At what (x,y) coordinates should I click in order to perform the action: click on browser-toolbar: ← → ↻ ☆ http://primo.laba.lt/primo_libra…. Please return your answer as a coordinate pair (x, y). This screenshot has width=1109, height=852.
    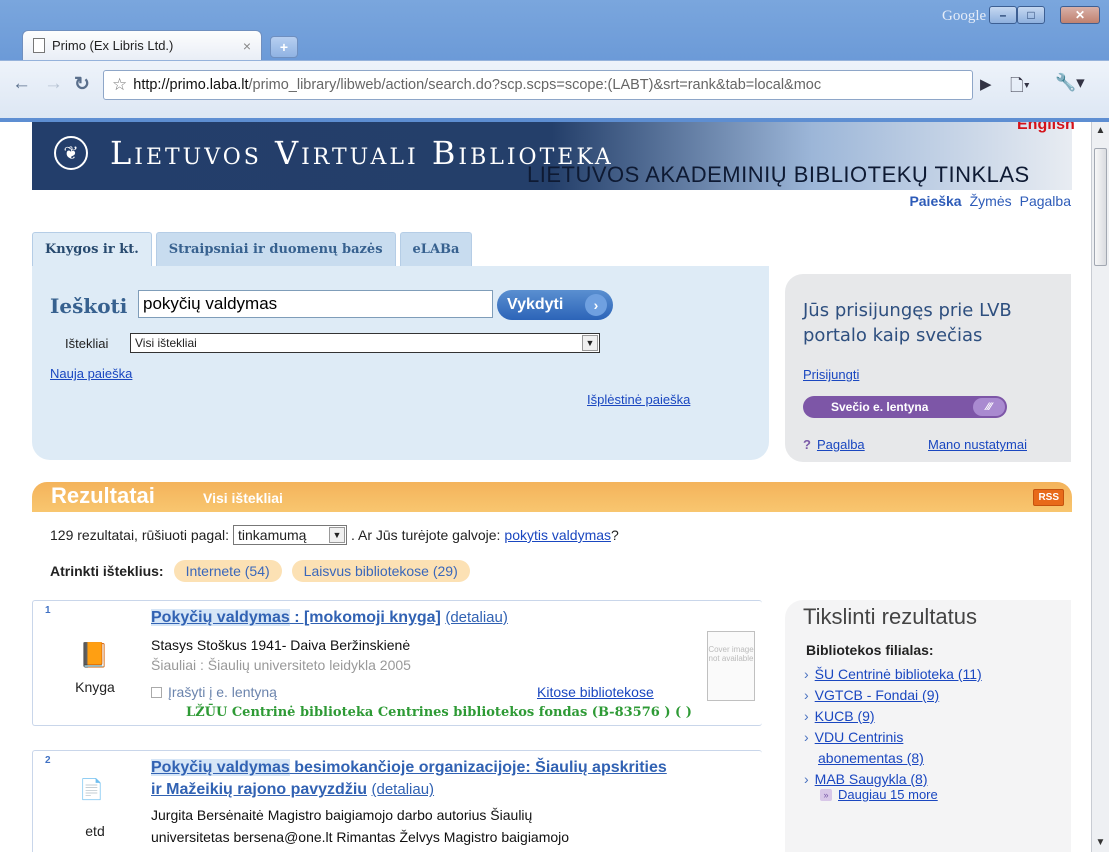
    Looking at the image, I should click on (554, 89).